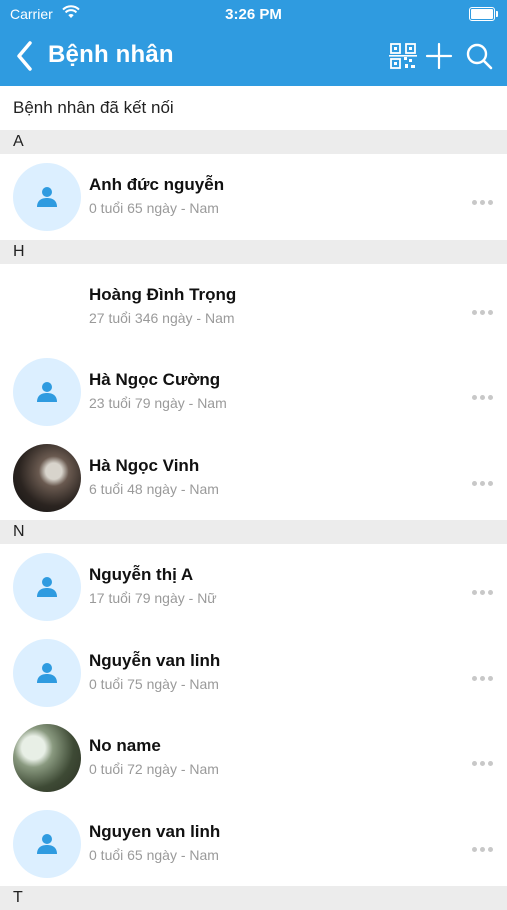 This screenshot has width=507, height=910. I want to click on app-header: Carrier 3:26 PM Bệnh nhân, so click(253, 43).